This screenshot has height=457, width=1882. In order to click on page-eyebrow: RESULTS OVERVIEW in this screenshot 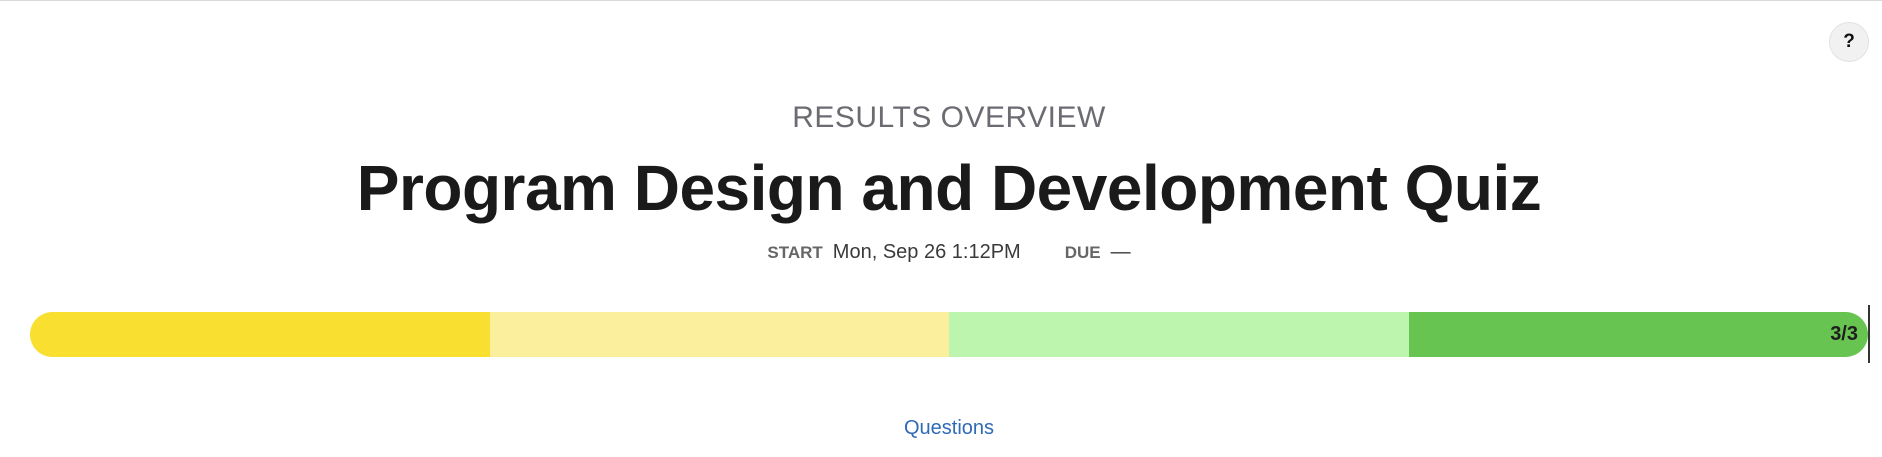, I will do `click(949, 117)`.